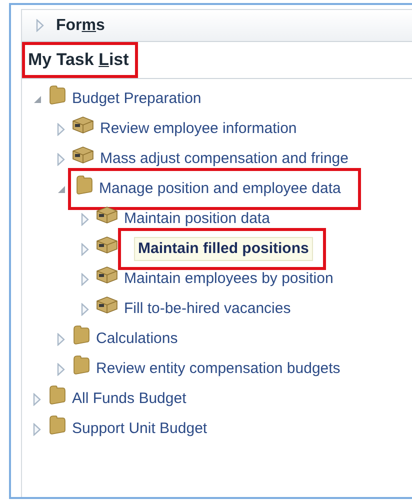  I want to click on task-item: Mass adjust compensation and fringe, so click(224, 159).